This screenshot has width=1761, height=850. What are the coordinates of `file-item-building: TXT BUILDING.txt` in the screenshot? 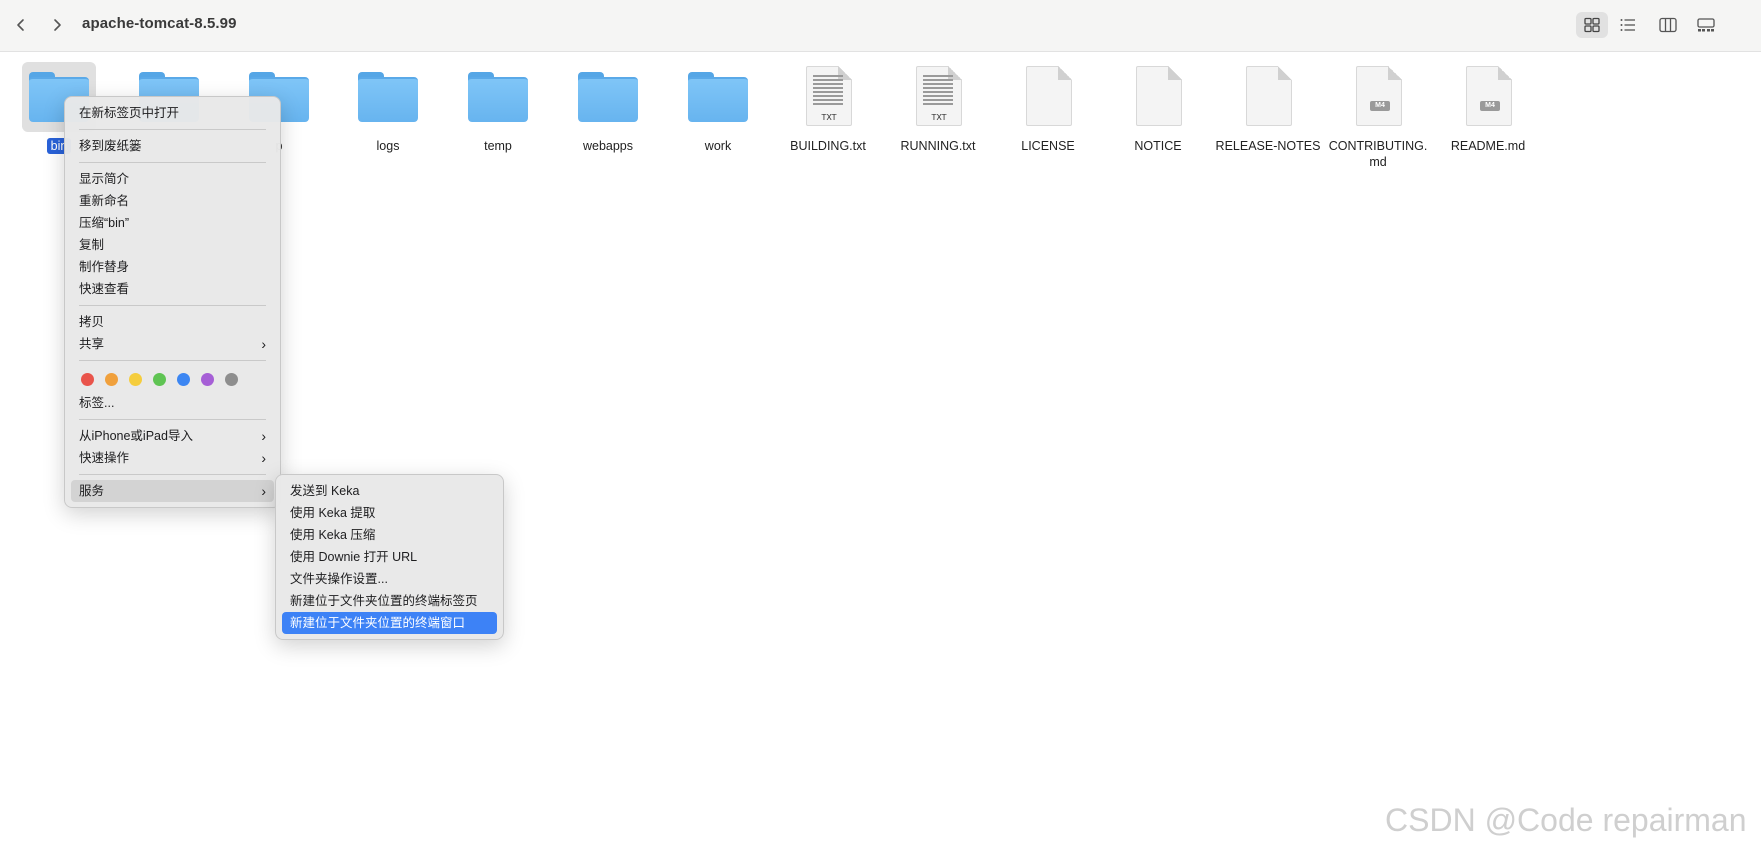 It's located at (828, 108).